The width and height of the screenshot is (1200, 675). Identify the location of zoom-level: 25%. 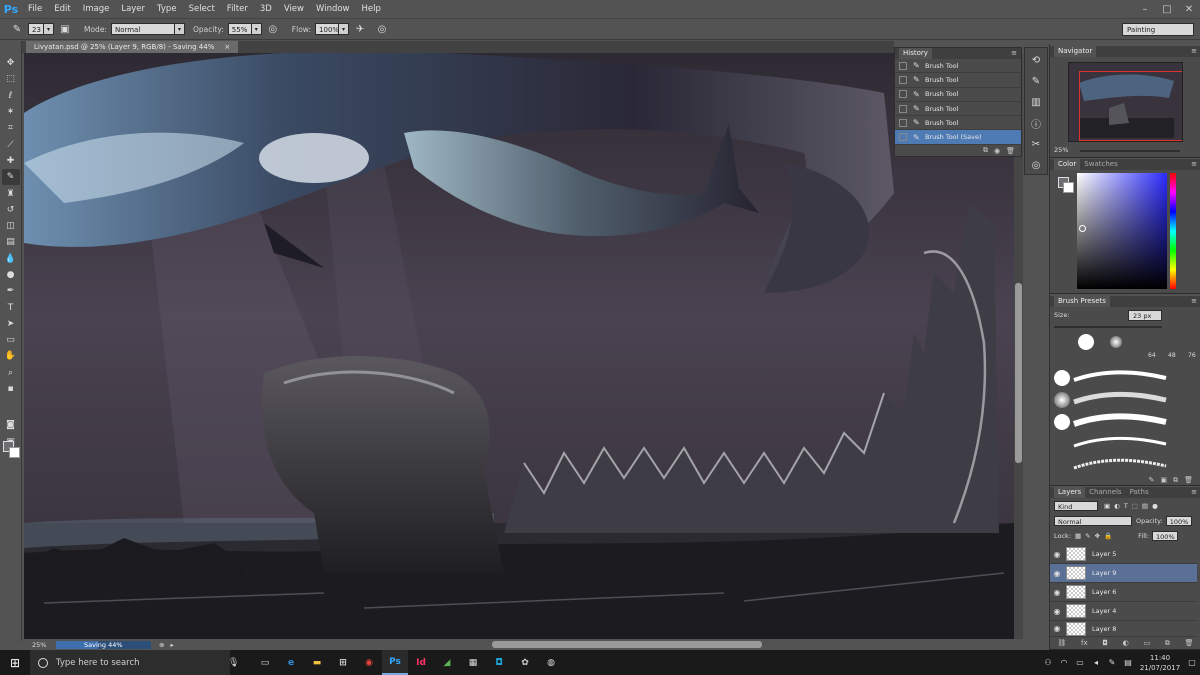
(37, 645).